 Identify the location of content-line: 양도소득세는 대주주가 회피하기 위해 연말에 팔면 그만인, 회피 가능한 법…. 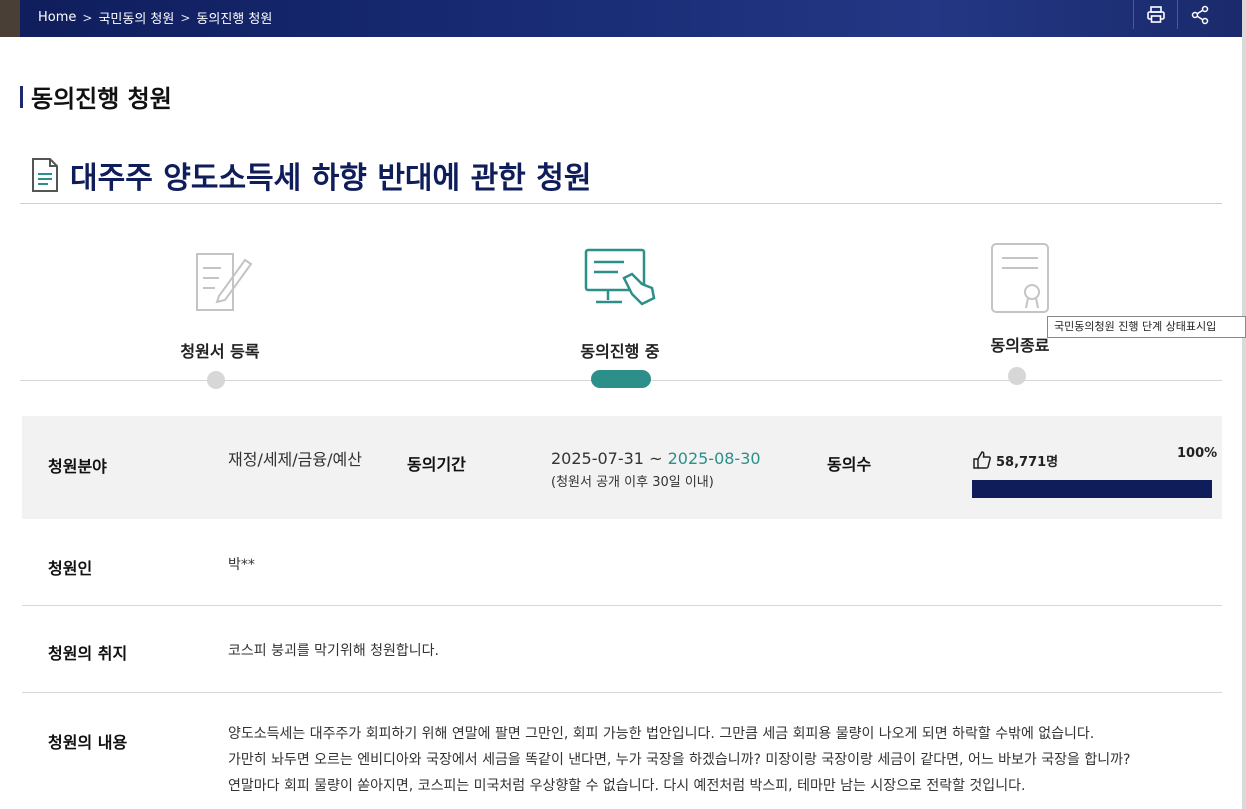
(661, 734).